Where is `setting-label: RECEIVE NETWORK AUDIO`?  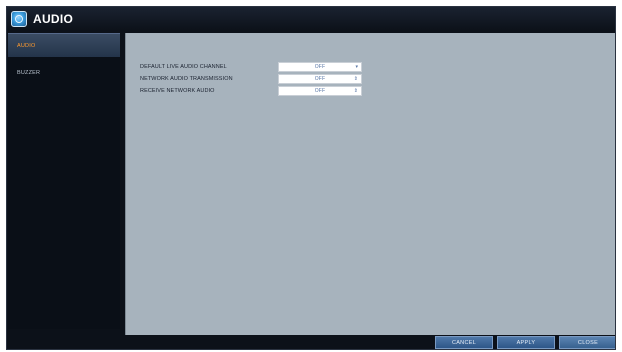
setting-label: RECEIVE NETWORK AUDIO is located at coordinates (177, 90).